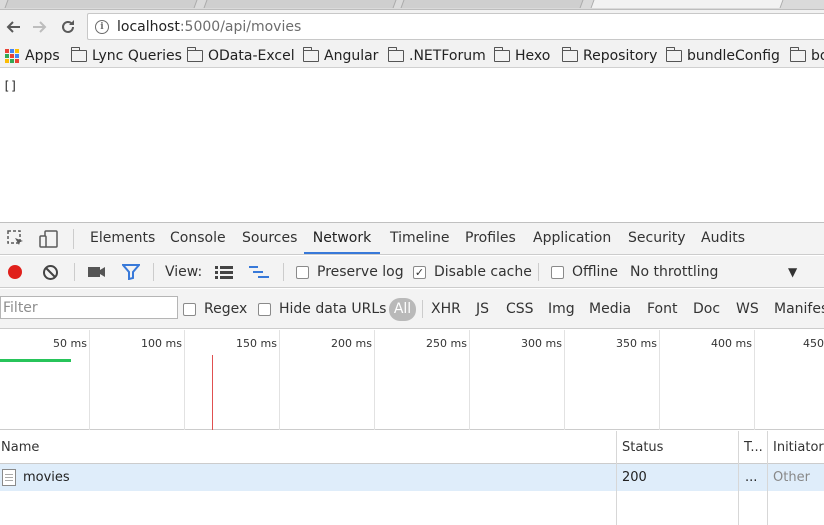  I want to click on column-header-initiator: Initiator, so click(798, 447).